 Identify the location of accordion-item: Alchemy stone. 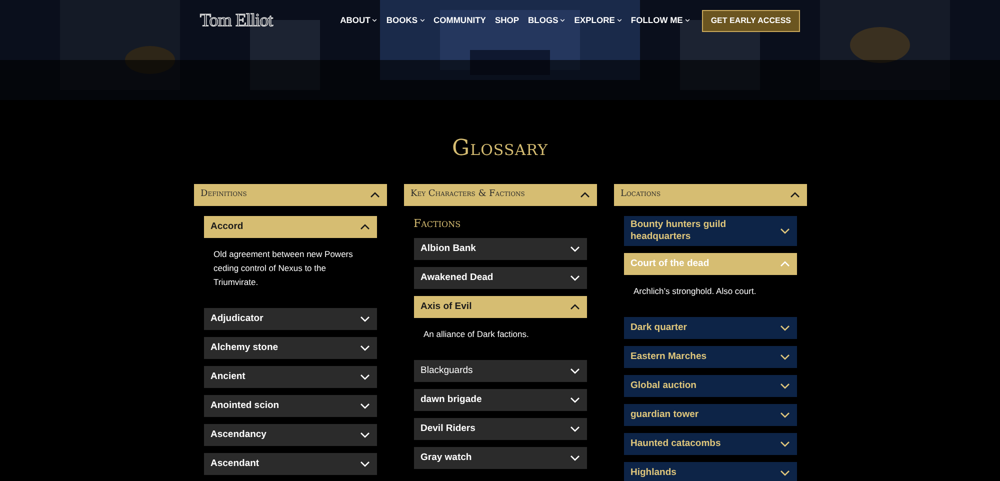
(290, 348).